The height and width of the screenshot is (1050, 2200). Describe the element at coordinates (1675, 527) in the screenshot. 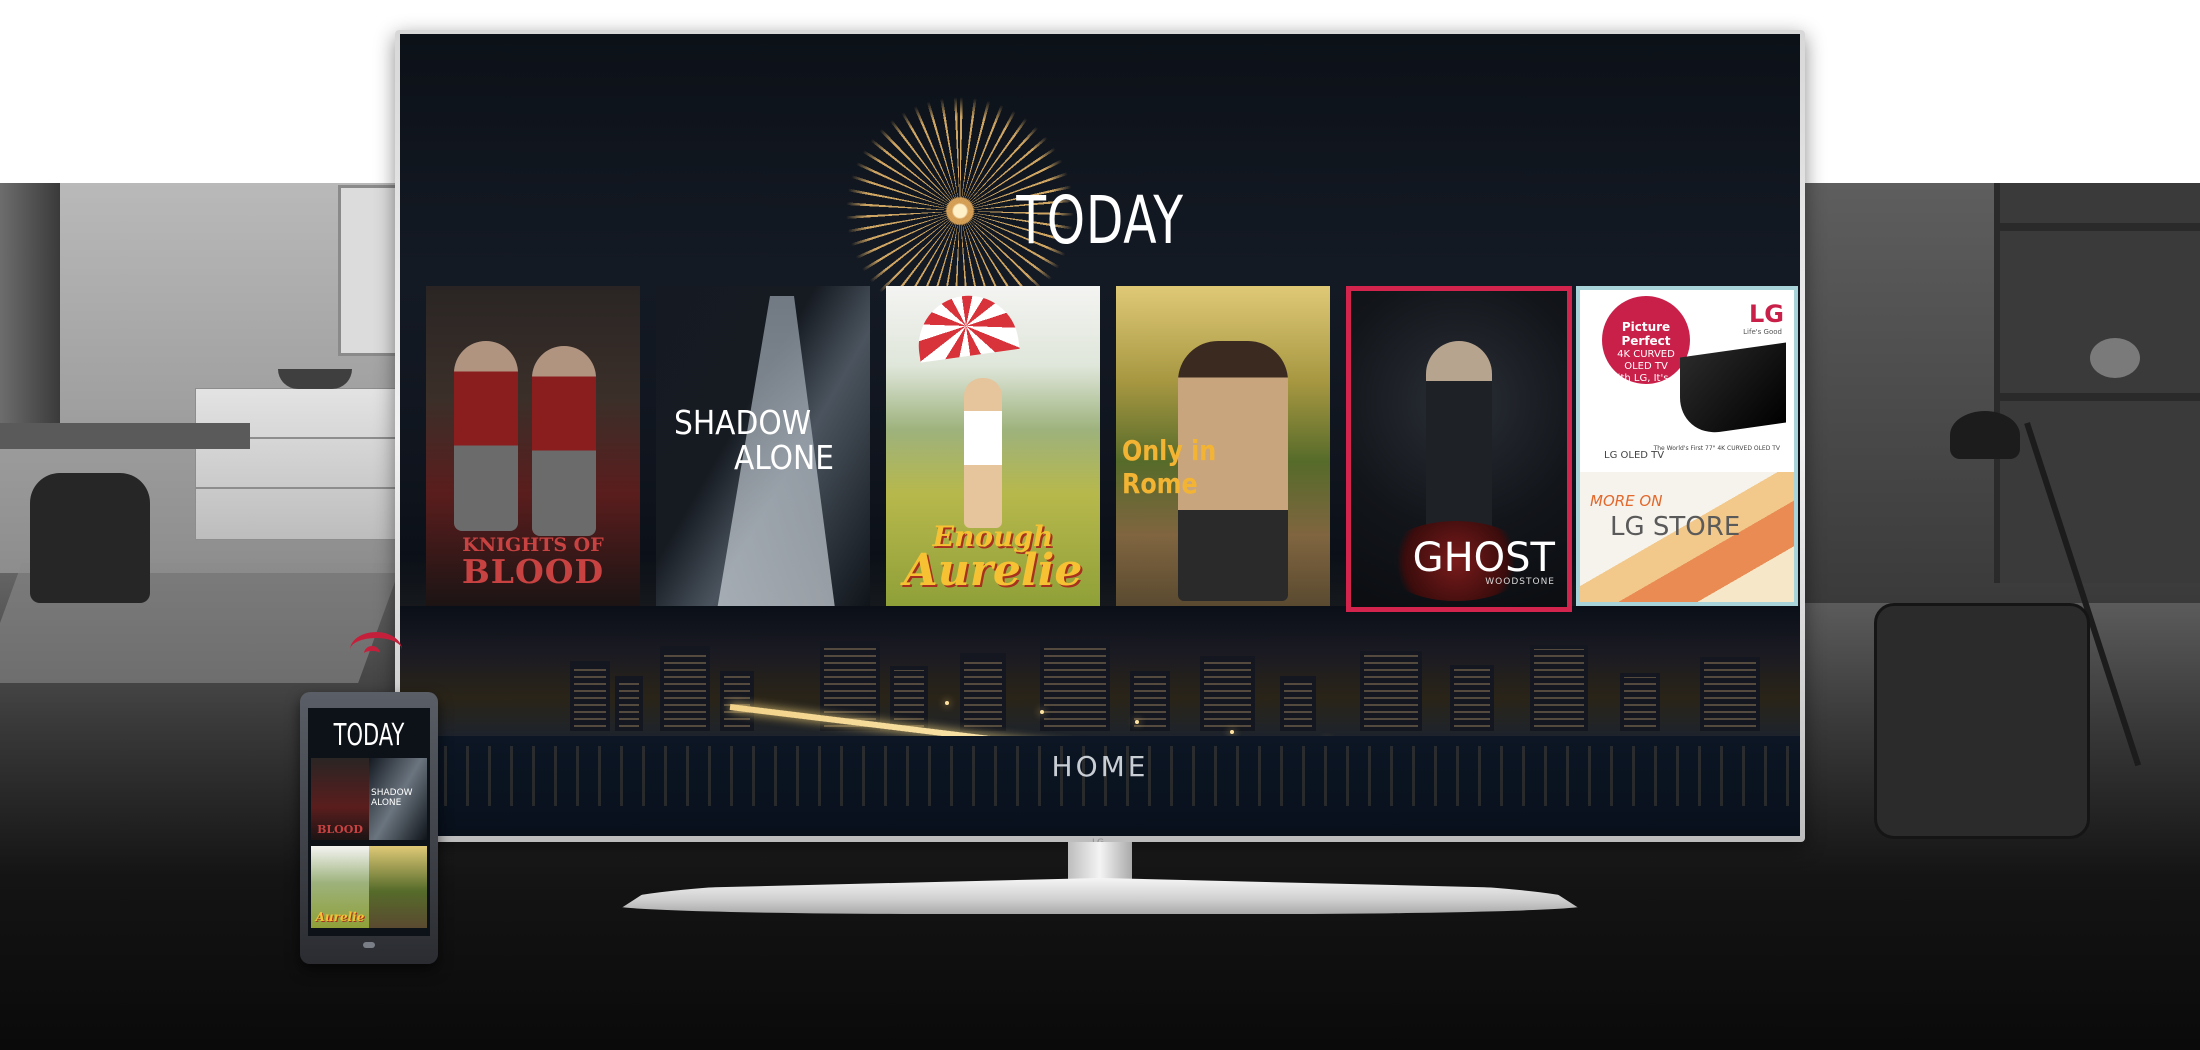

I see `store-line2: LG STORE` at that location.